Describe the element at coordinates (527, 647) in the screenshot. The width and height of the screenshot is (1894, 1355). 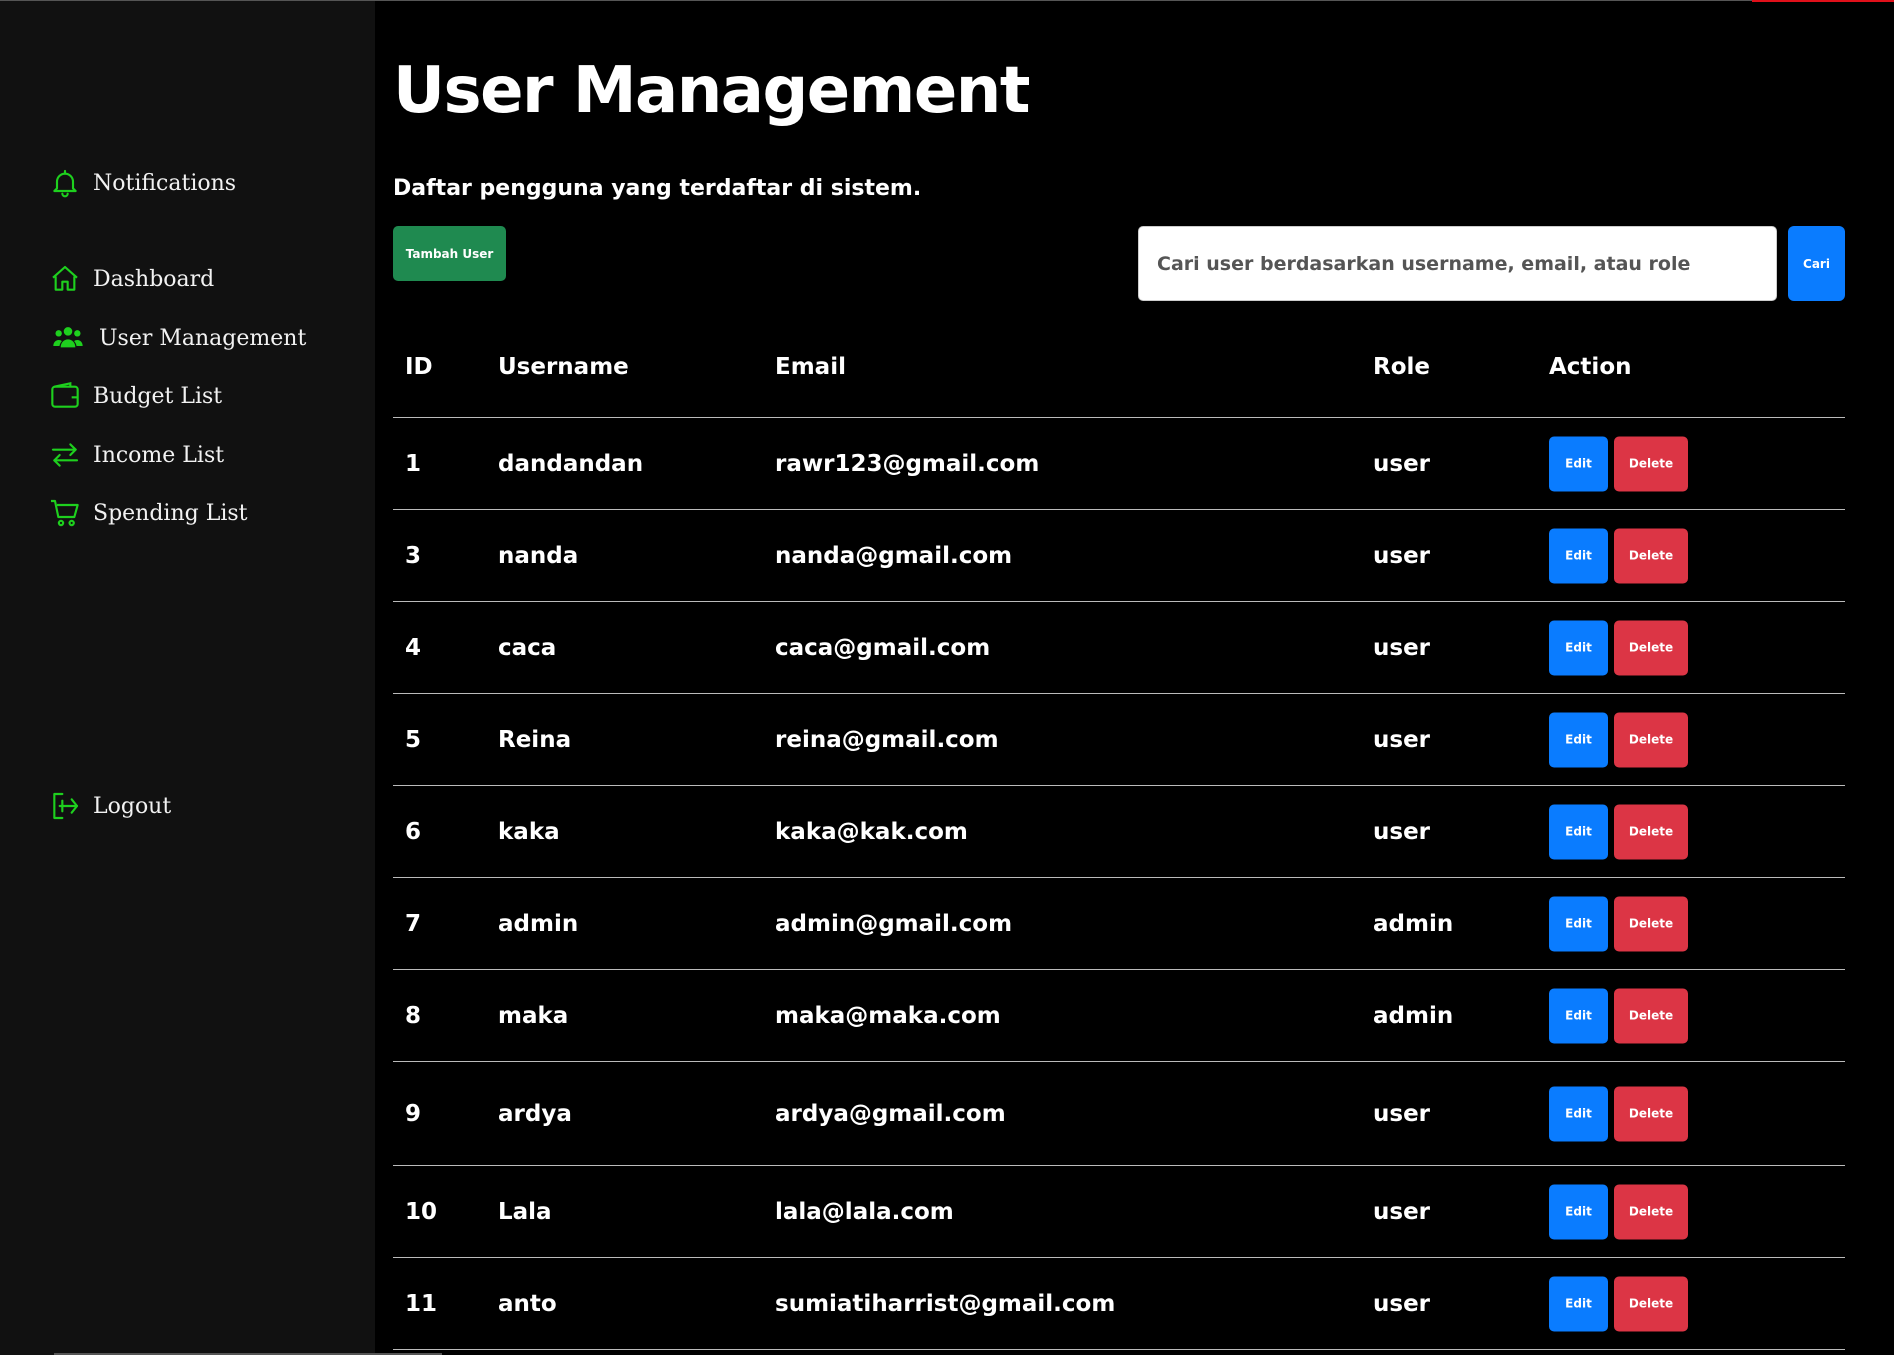
I see `cell-username: caca` at that location.